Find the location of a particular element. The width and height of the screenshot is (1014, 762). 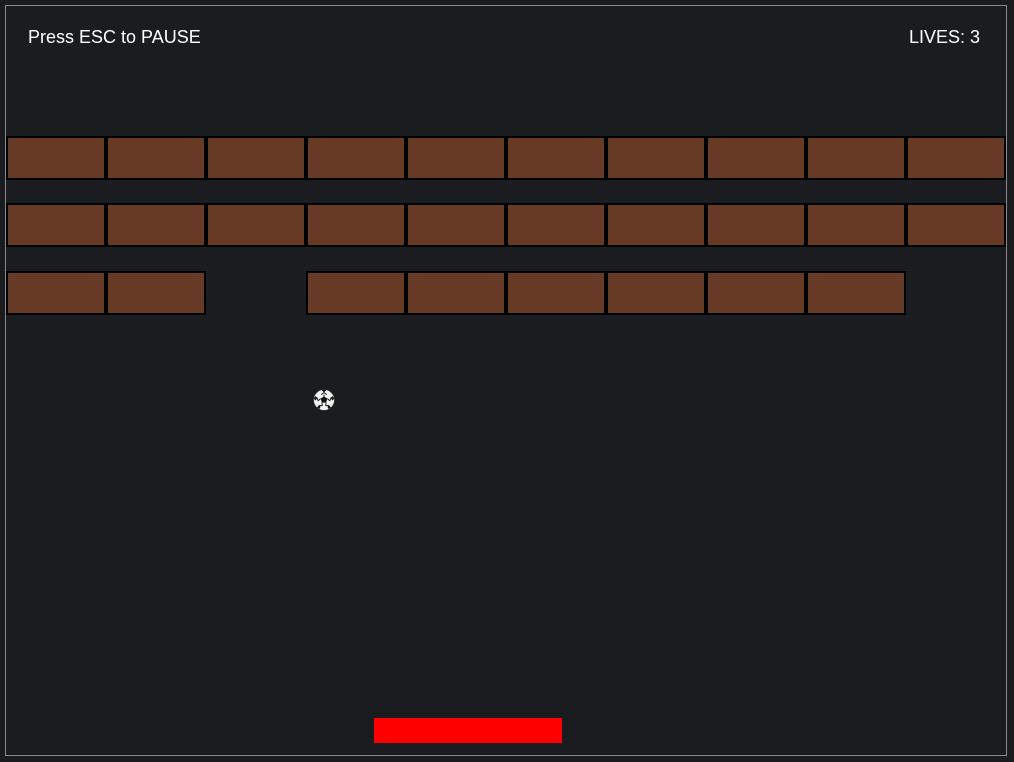

soccer-ball-icon is located at coordinates (324, 400).